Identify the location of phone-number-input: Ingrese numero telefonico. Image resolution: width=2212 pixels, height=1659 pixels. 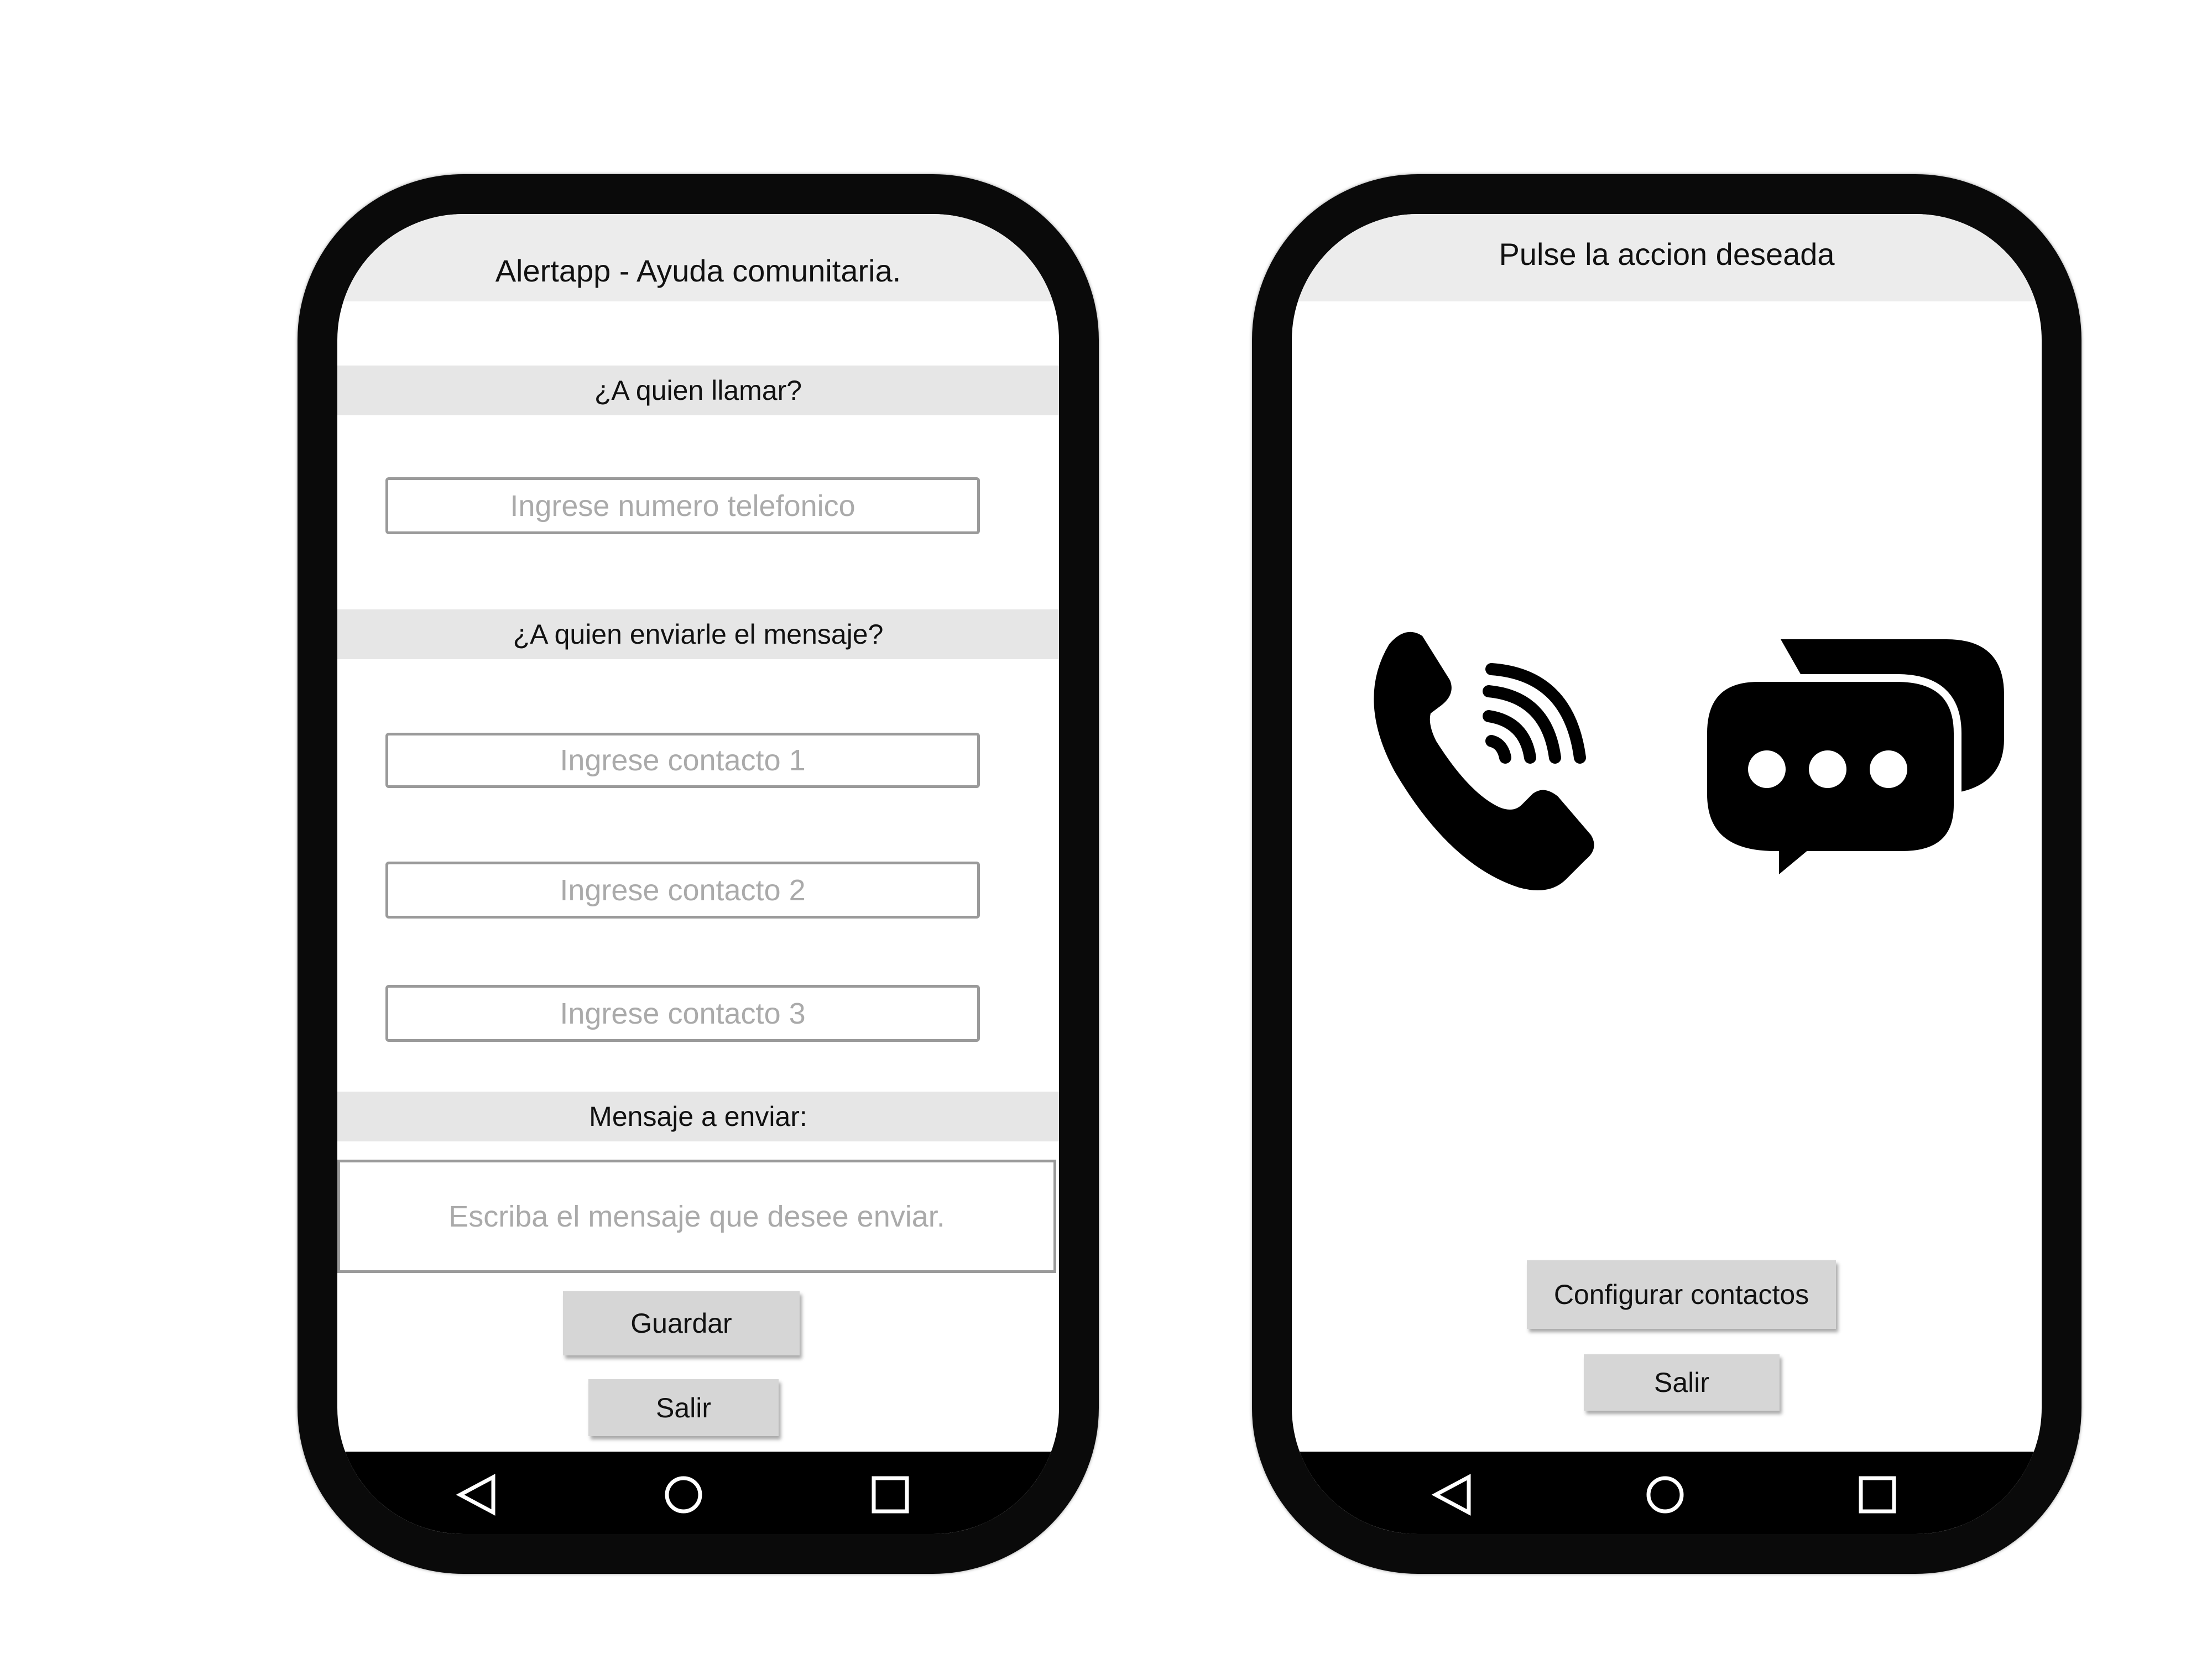
(683, 506).